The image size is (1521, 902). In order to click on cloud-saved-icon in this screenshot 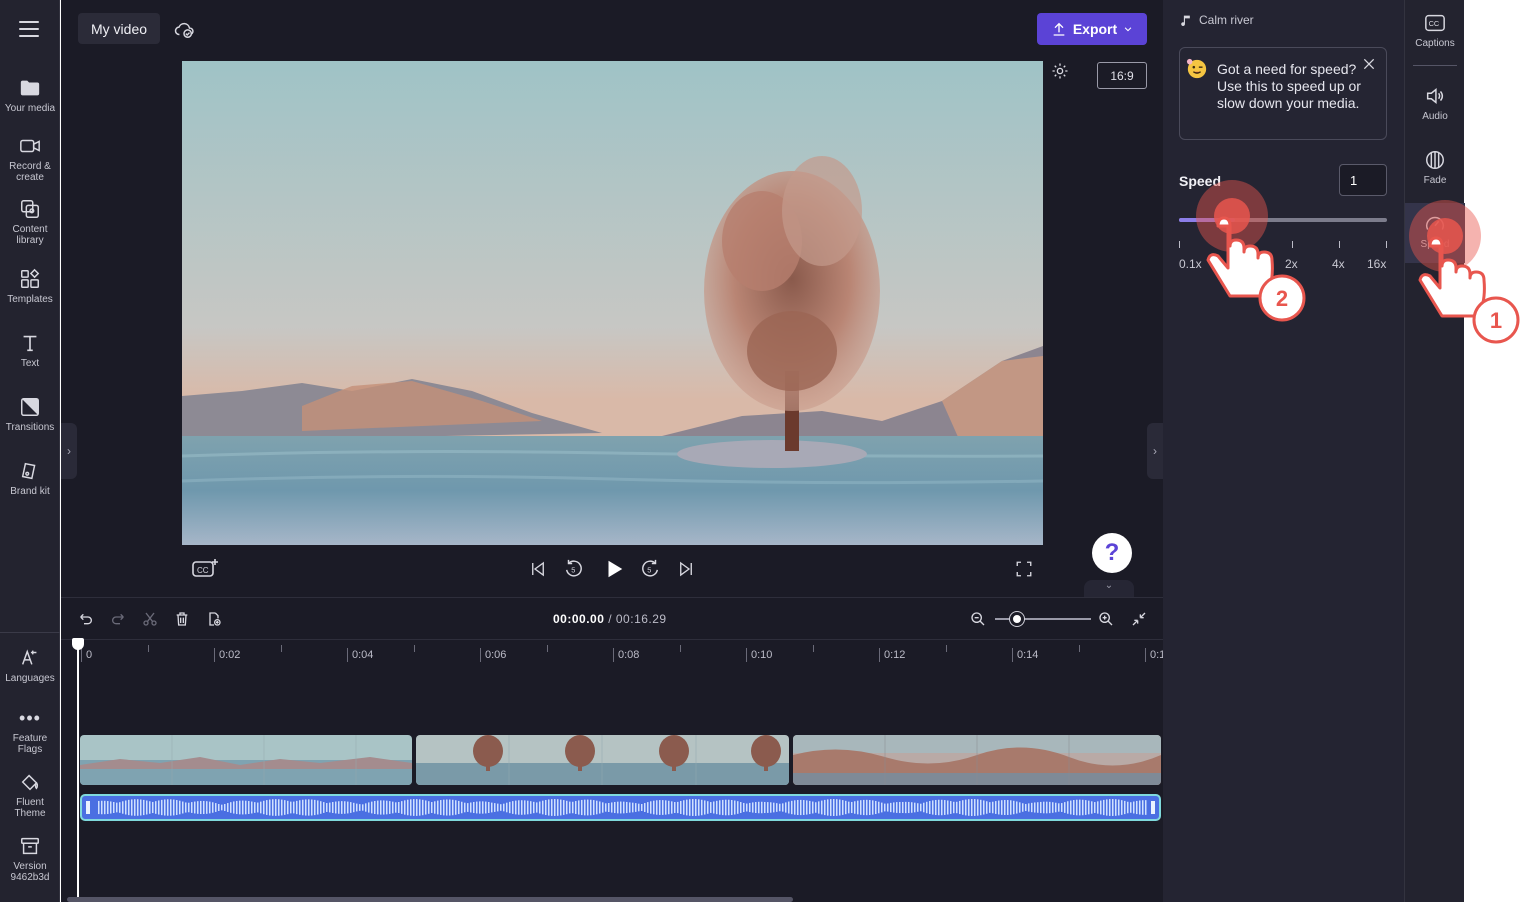, I will do `click(184, 29)`.